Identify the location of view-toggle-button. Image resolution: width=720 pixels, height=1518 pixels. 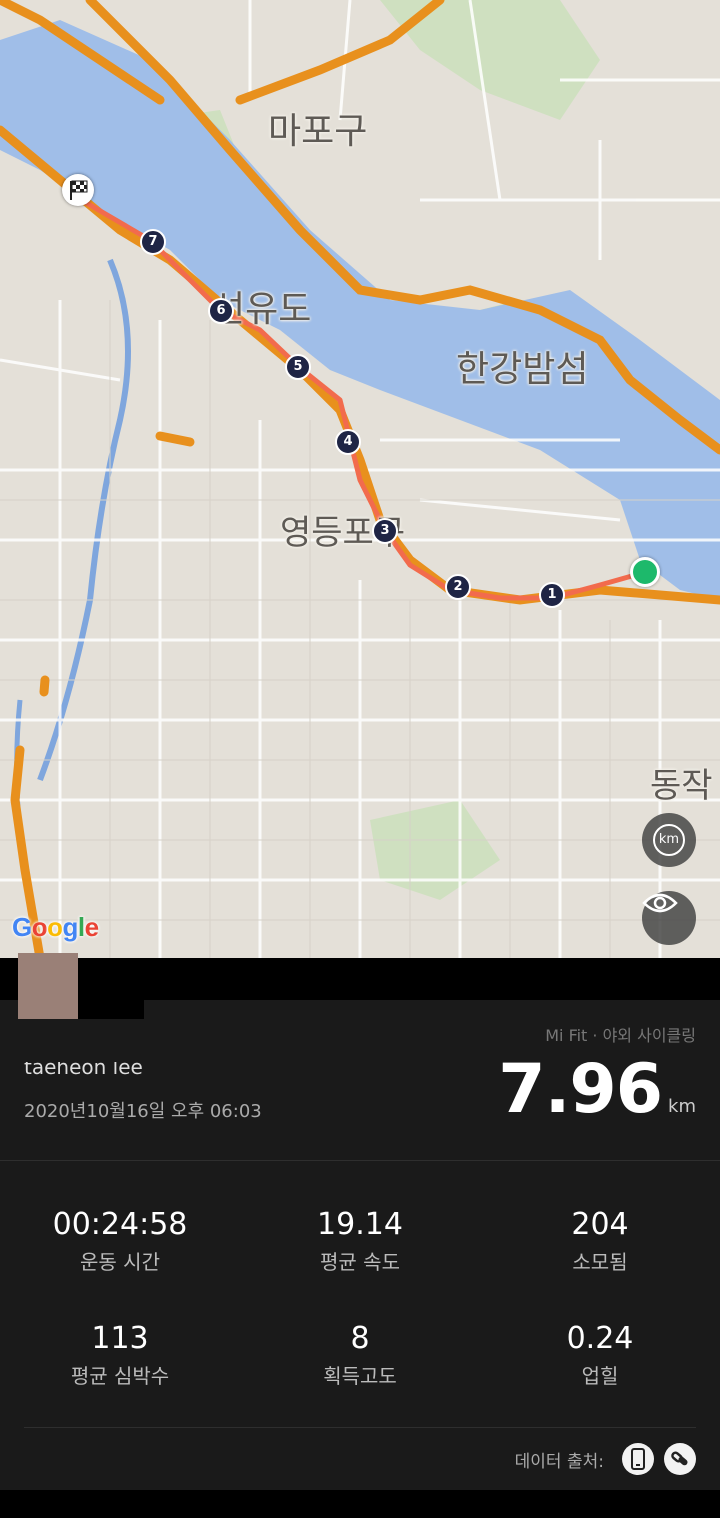
(669, 918).